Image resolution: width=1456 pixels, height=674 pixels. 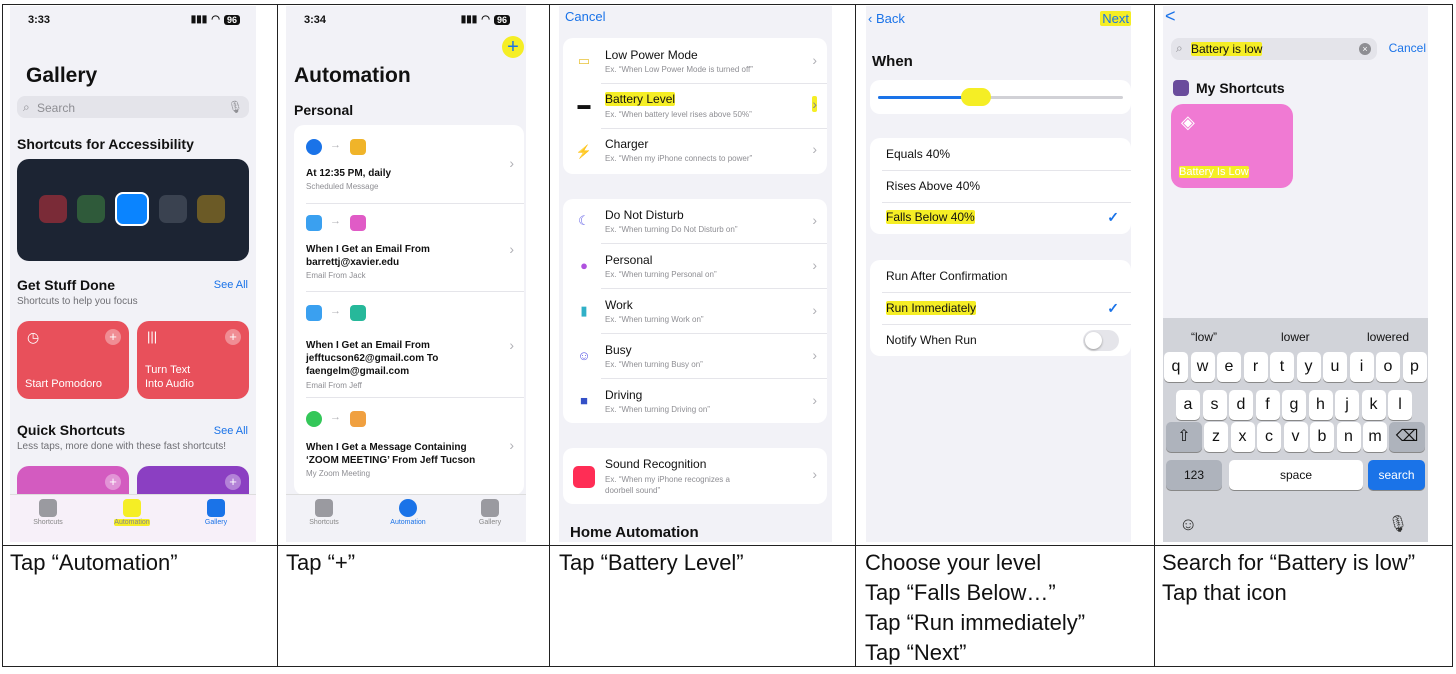 I want to click on search-field: ⌕ Search 🎙, so click(x=133, y=107).